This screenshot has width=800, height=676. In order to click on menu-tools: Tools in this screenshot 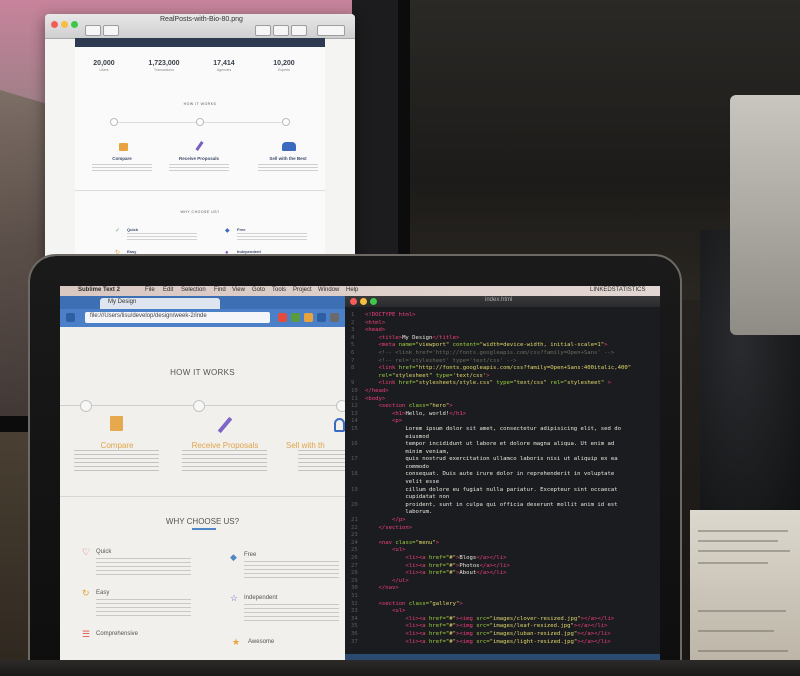, I will do `click(279, 290)`.